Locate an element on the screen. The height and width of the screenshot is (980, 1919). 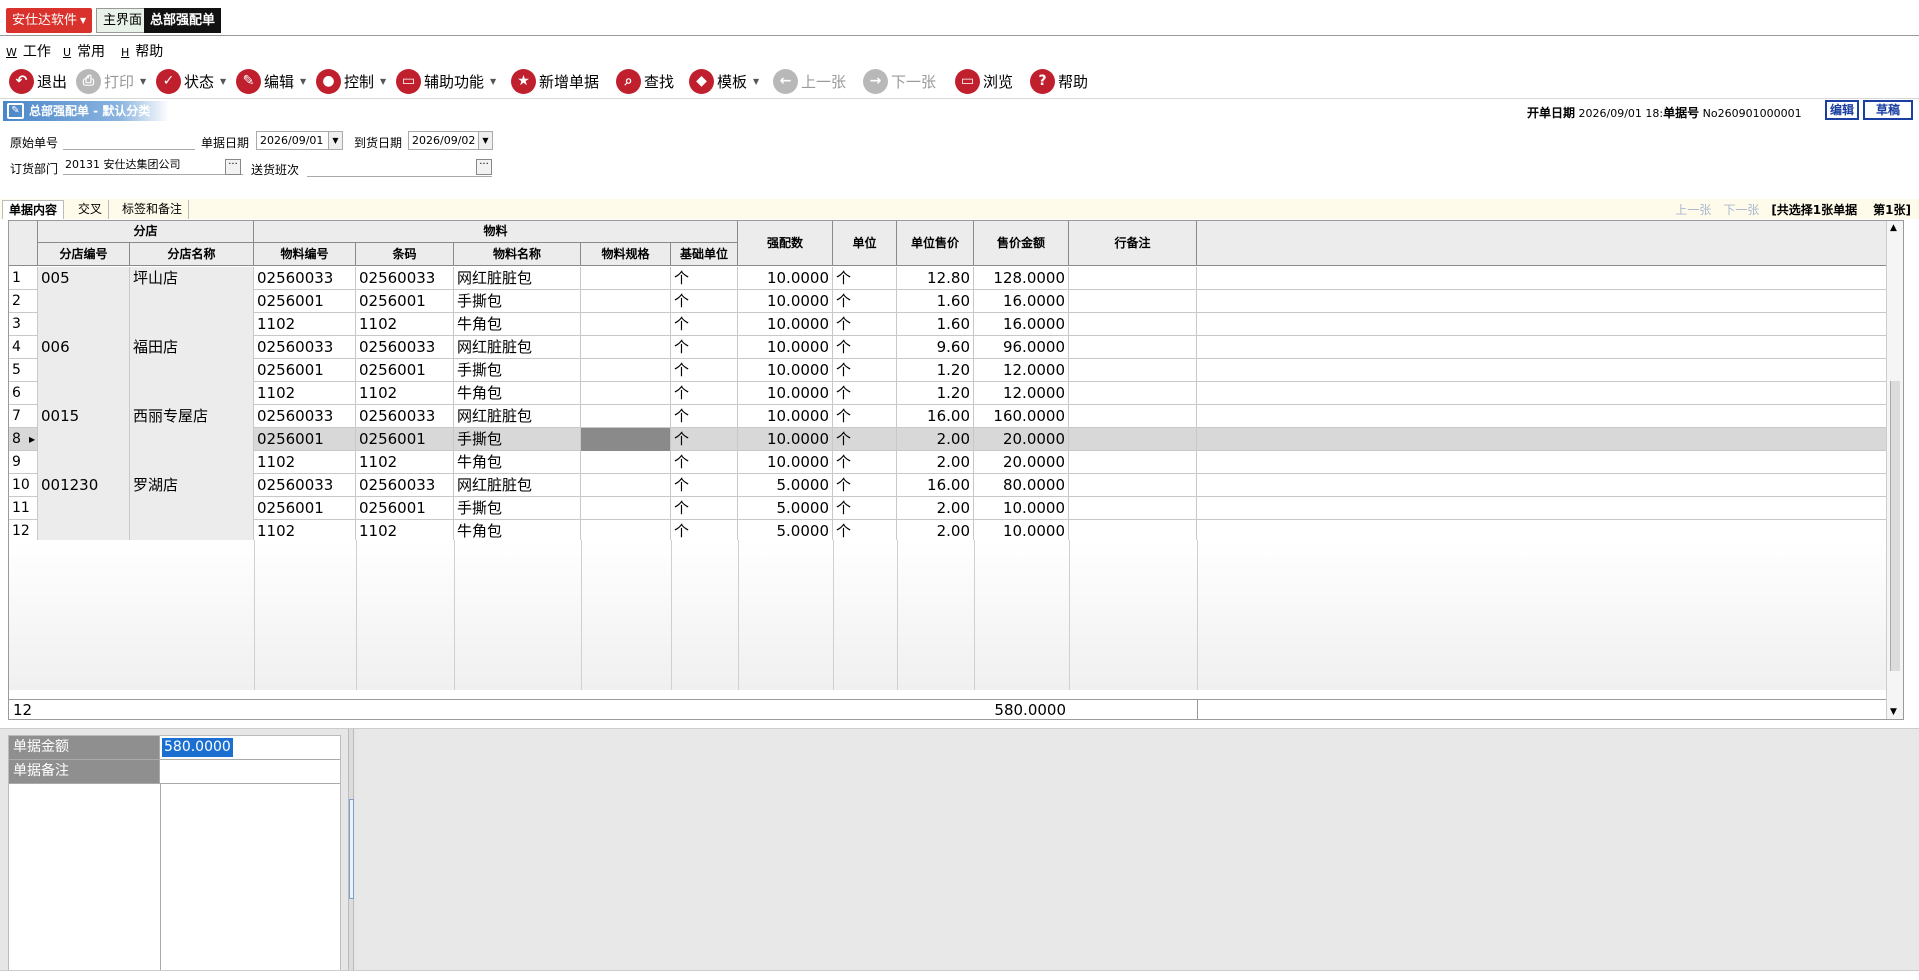
cell-barcode: 02560033 is located at coordinates (405, 347).